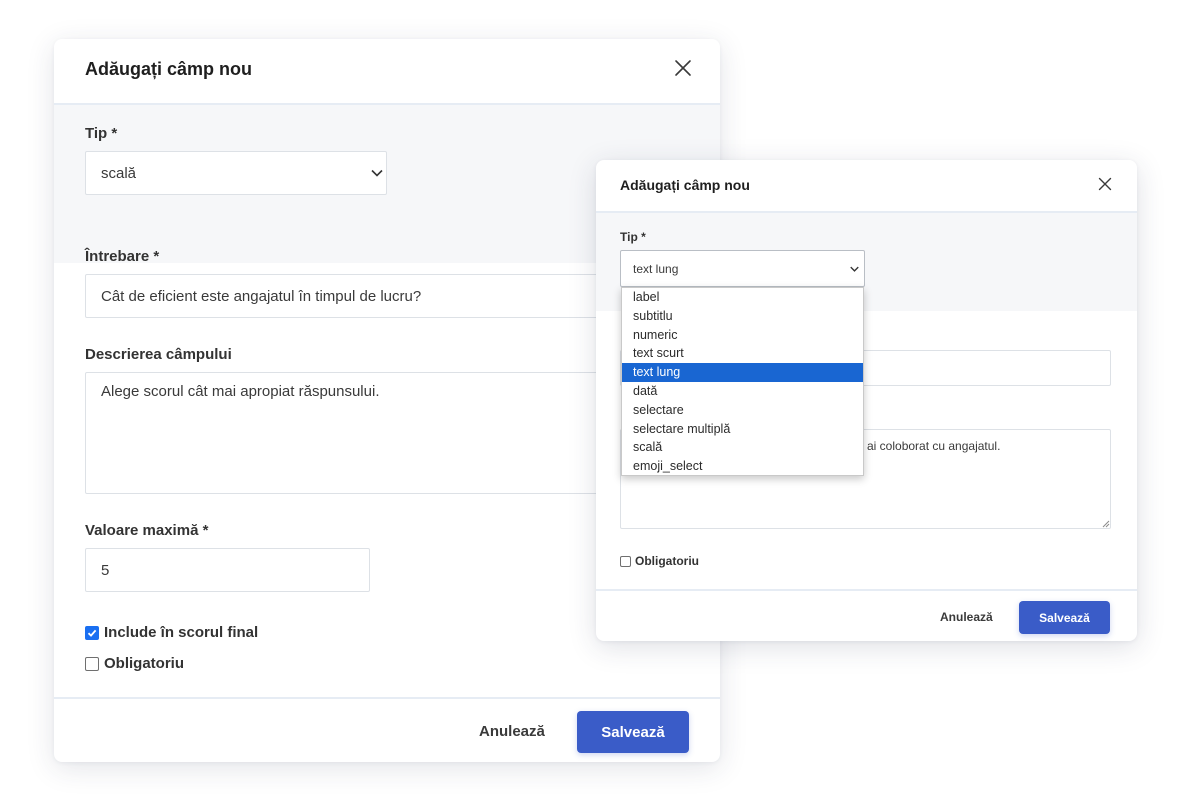 This screenshot has height=800, width=1200. Describe the element at coordinates (742, 447) in the screenshot. I see `dropdown-option-scala: scală` at that location.